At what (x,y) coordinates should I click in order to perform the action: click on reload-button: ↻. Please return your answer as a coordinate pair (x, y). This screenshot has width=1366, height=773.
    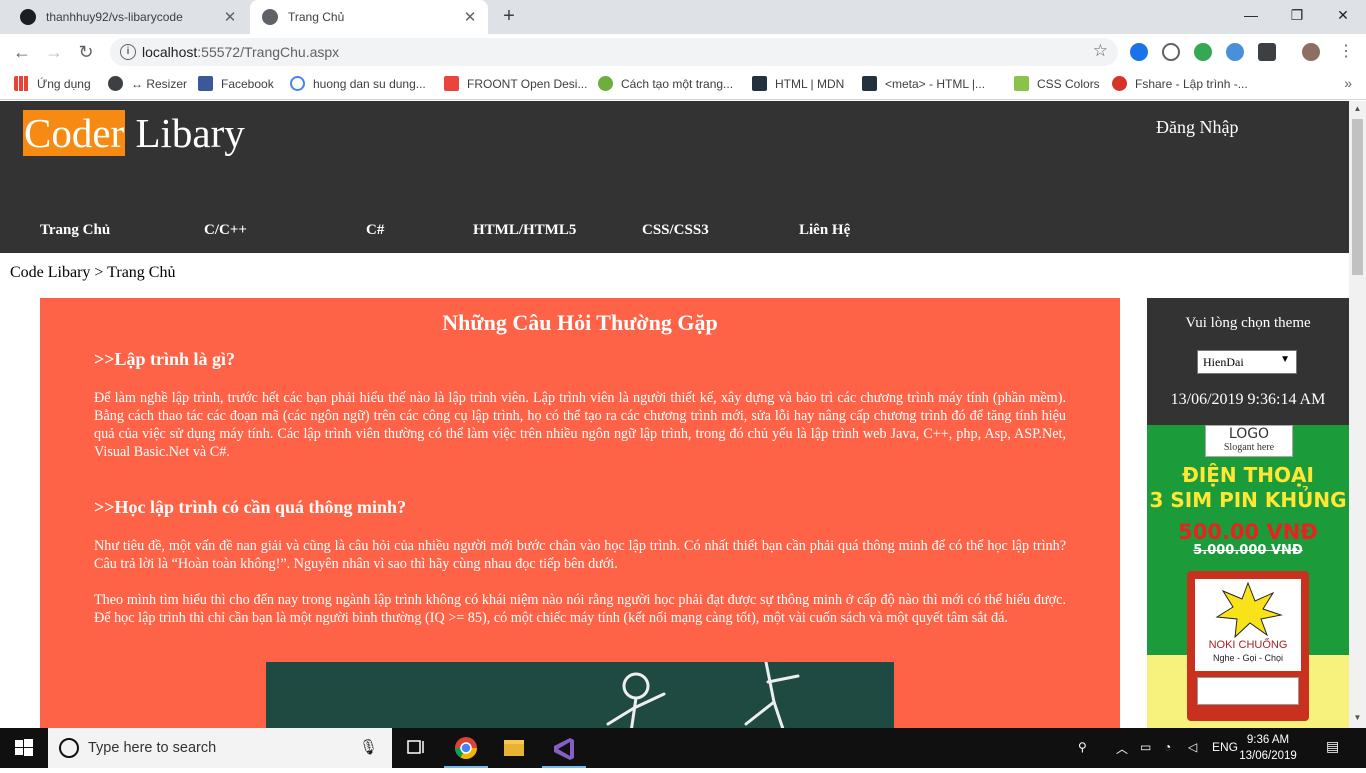
    Looking at the image, I should click on (86, 52).